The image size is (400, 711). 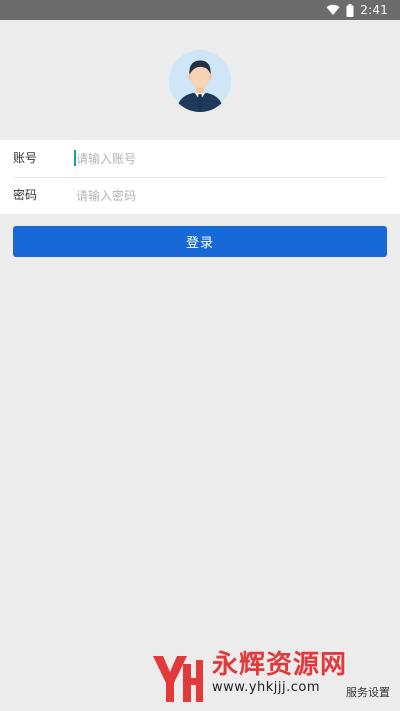 What do you see at coordinates (224, 158) in the screenshot?
I see `account-input` at bounding box center [224, 158].